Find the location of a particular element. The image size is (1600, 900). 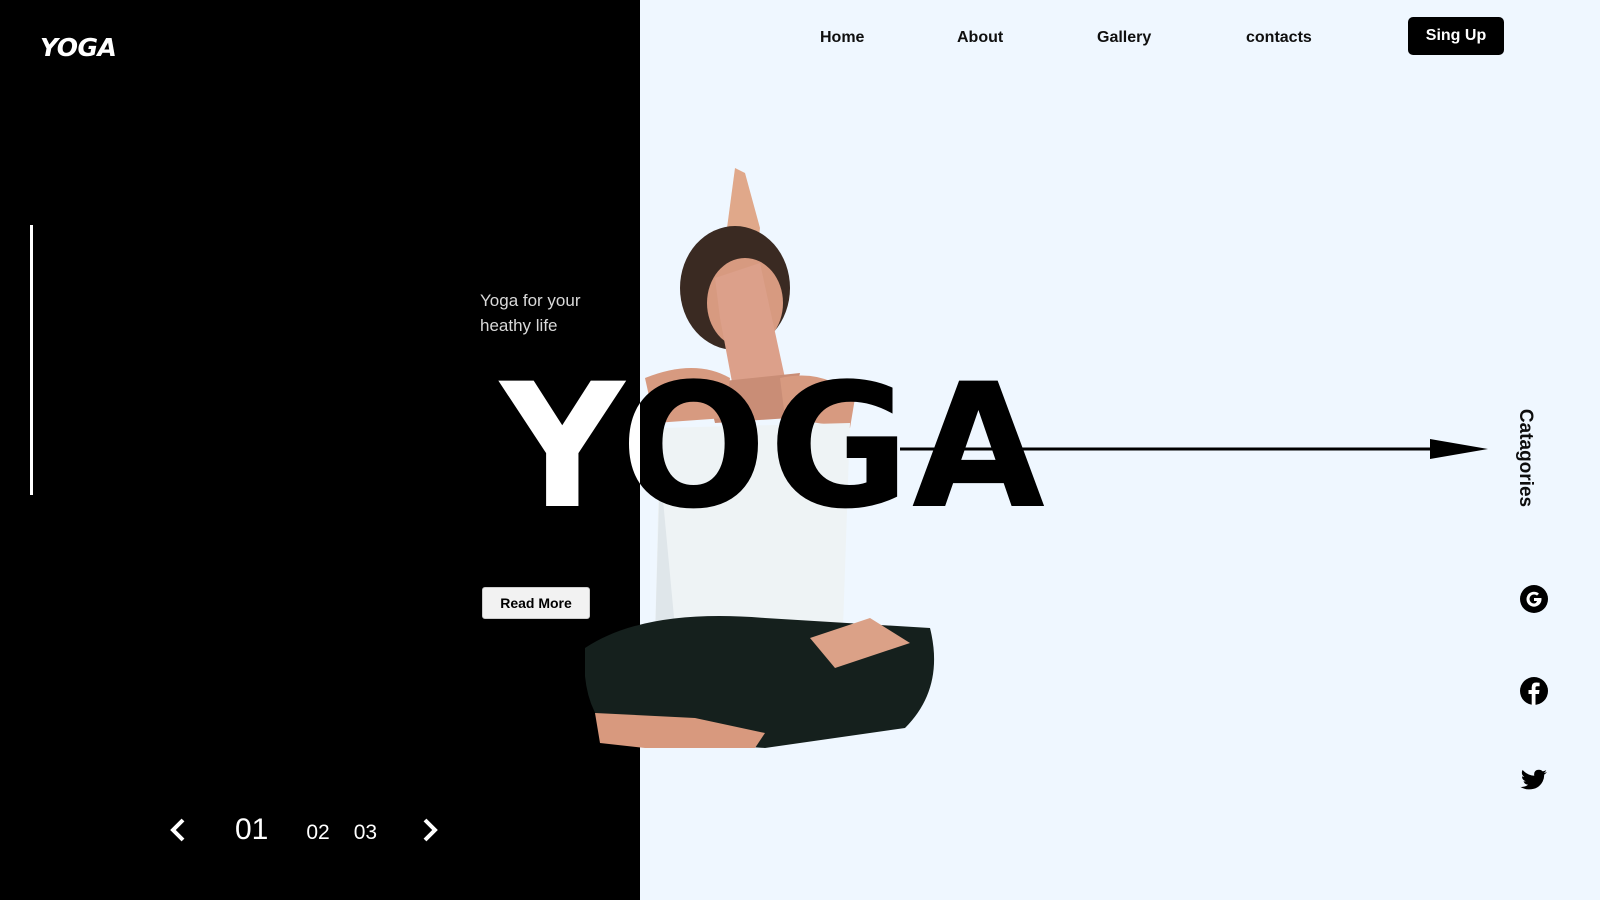

chevron-right-icon is located at coordinates (430, 830).